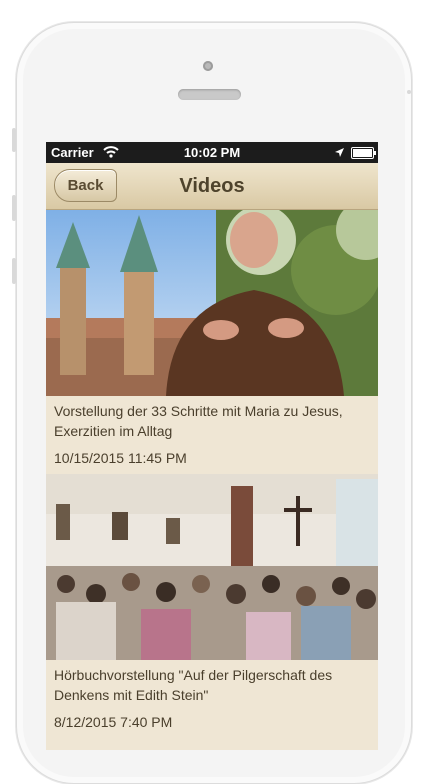 This screenshot has width=422, height=784. I want to click on video-date: 8/12/2015 7:40 PM, so click(113, 722).